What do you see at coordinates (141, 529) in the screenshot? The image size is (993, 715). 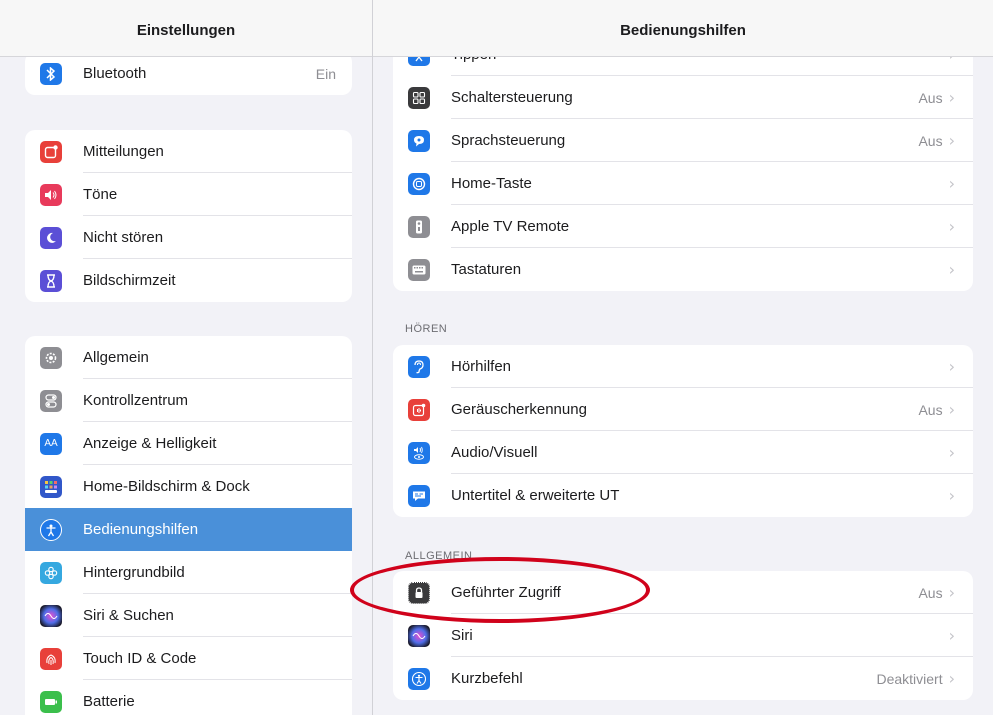 I see `sidebar-item-label: Bedienungshilfen` at bounding box center [141, 529].